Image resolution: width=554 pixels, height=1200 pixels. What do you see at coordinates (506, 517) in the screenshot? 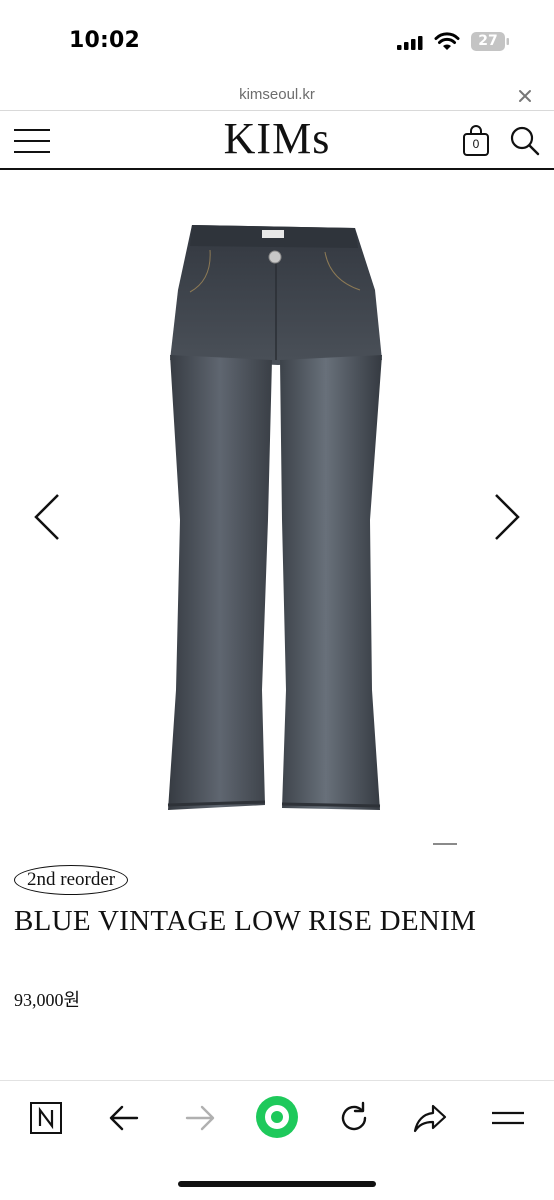
I see `chevron-right-icon` at bounding box center [506, 517].